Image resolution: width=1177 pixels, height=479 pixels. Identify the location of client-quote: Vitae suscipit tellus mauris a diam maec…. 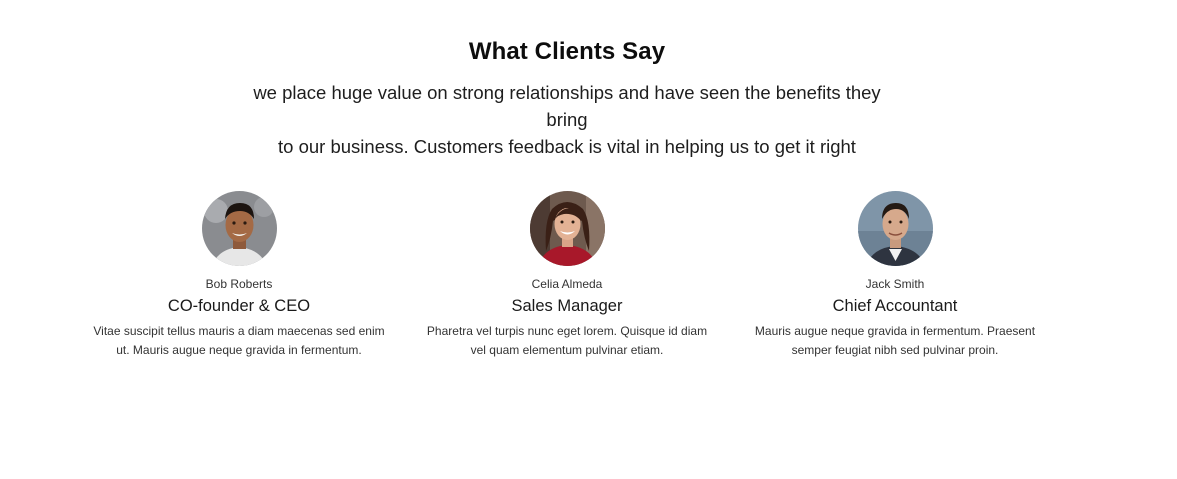
(239, 341).